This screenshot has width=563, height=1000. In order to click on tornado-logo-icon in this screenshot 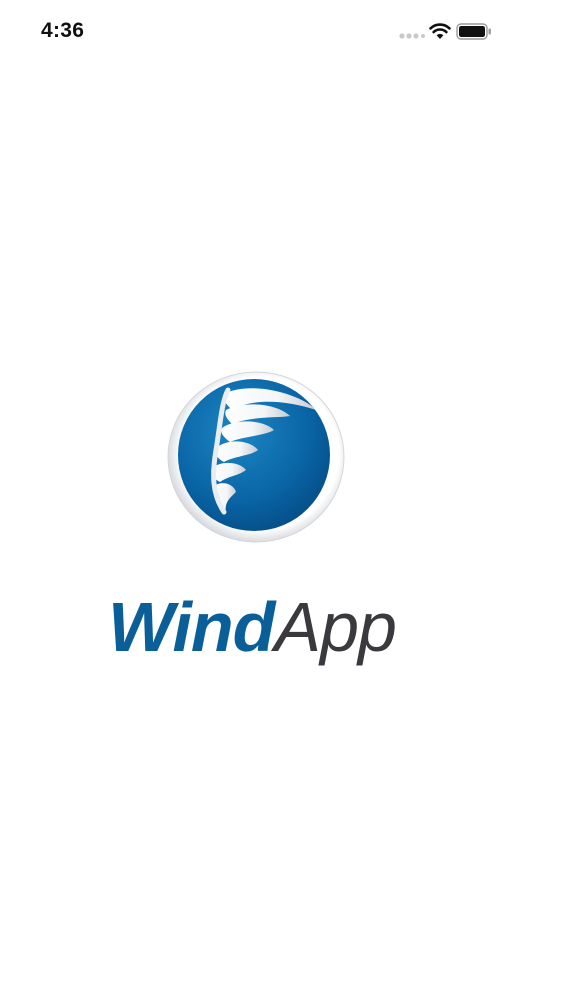, I will do `click(256, 457)`.